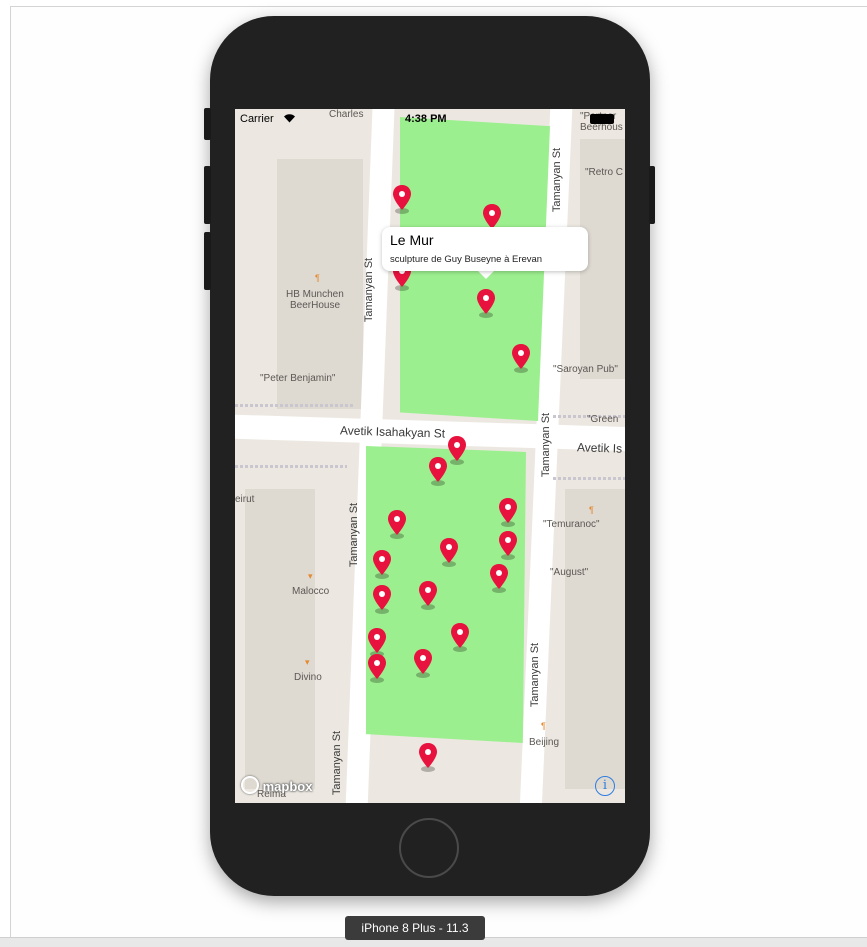 Image resolution: width=867 pixels, height=947 pixels. What do you see at coordinates (245, 499) in the screenshot?
I see `poi-label: eirut` at bounding box center [245, 499].